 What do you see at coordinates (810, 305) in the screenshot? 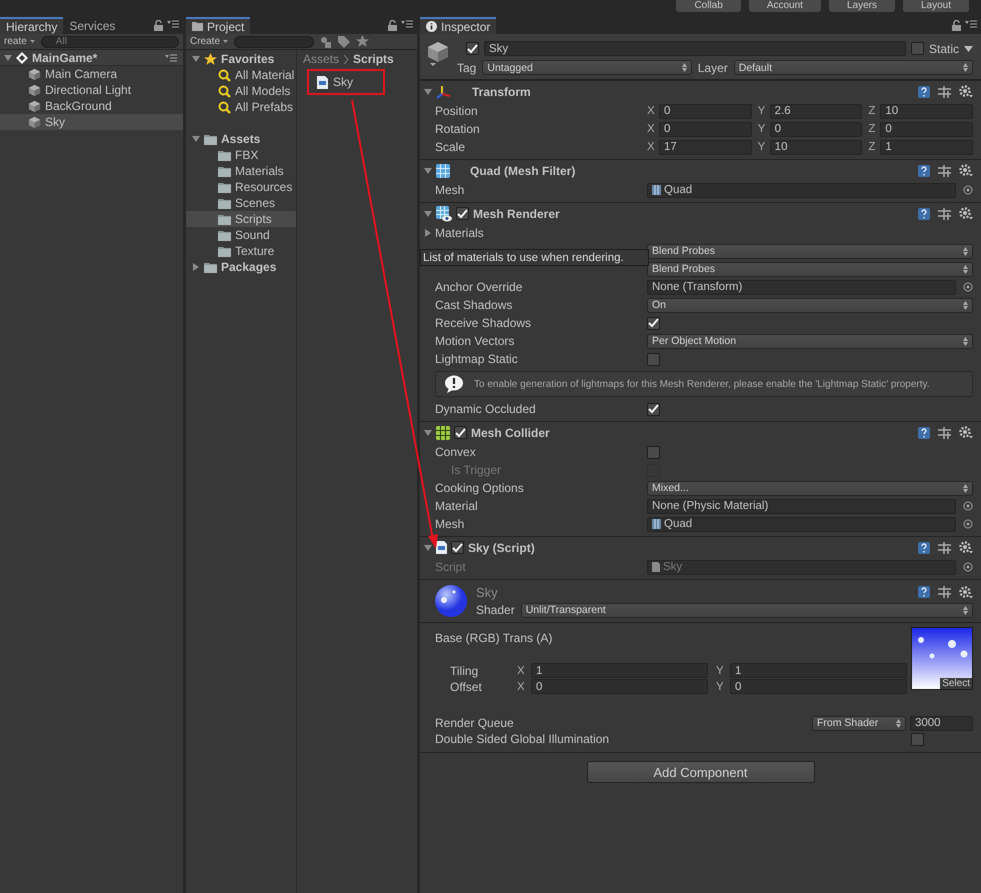
I see `dropdown: On` at bounding box center [810, 305].